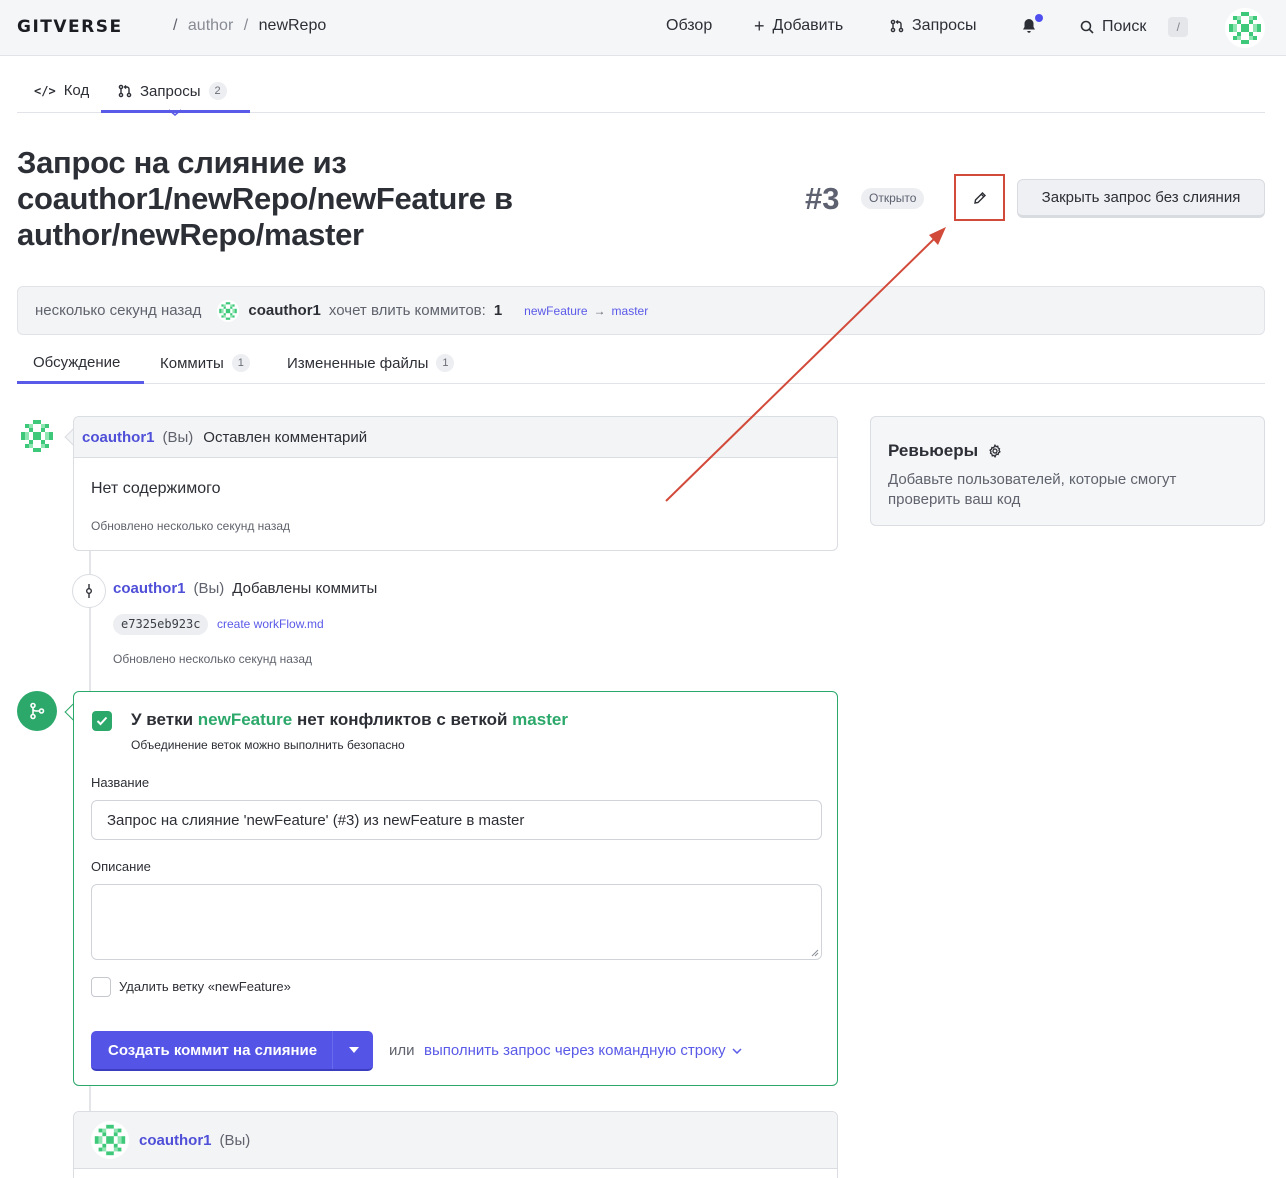  I want to click on search-shortcut: /, so click(1178, 27).